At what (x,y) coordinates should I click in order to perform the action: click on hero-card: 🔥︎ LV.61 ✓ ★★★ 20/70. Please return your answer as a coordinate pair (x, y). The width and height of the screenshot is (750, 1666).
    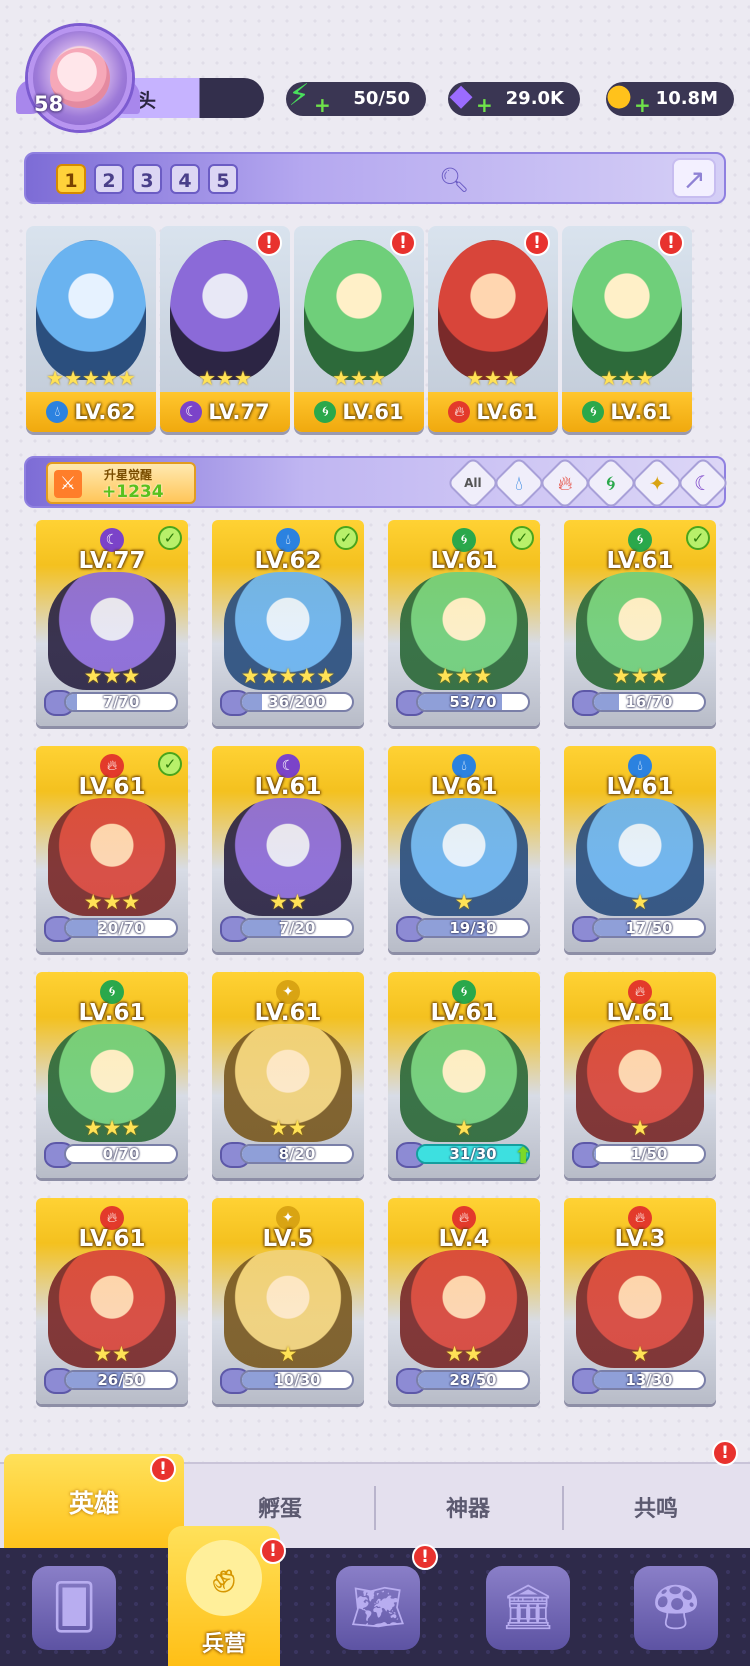
    Looking at the image, I should click on (112, 849).